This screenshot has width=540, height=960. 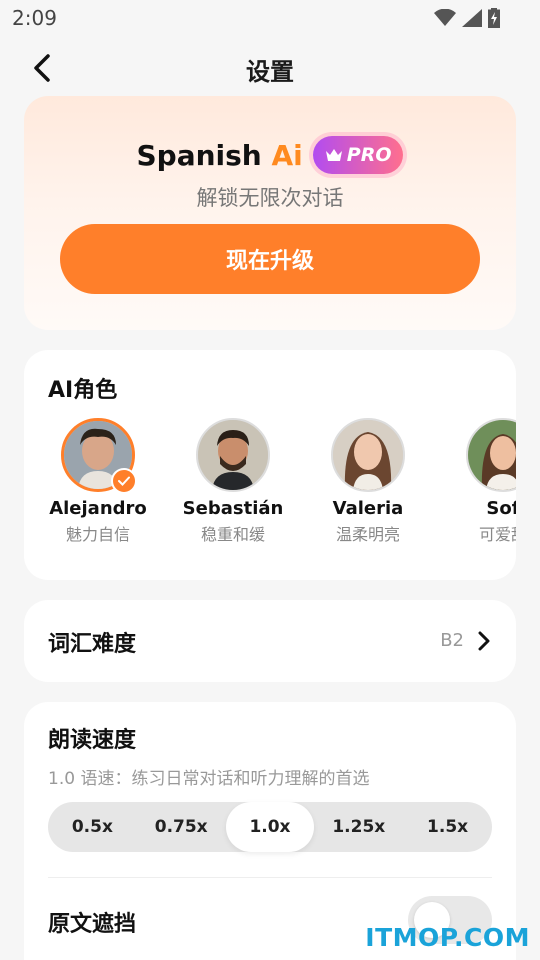 What do you see at coordinates (209, 779) in the screenshot?
I see `reading-speed-description: 1.0 语速：练习日常对话和听力理解的首选` at bounding box center [209, 779].